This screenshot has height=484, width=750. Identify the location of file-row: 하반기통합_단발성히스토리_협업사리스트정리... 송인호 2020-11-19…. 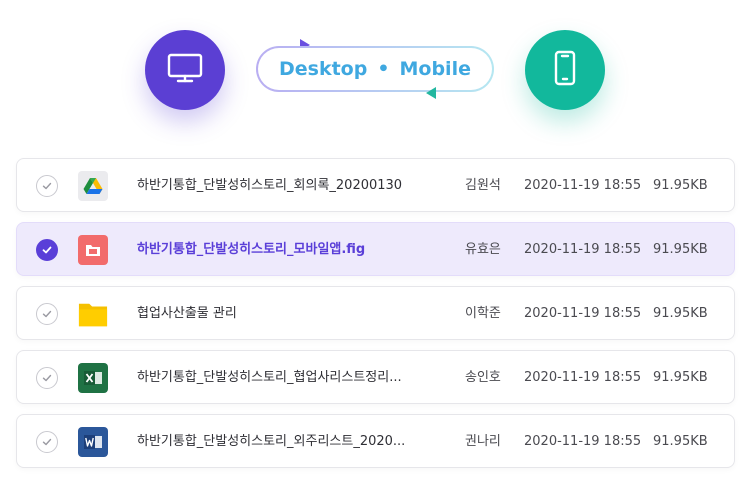
(375, 377).